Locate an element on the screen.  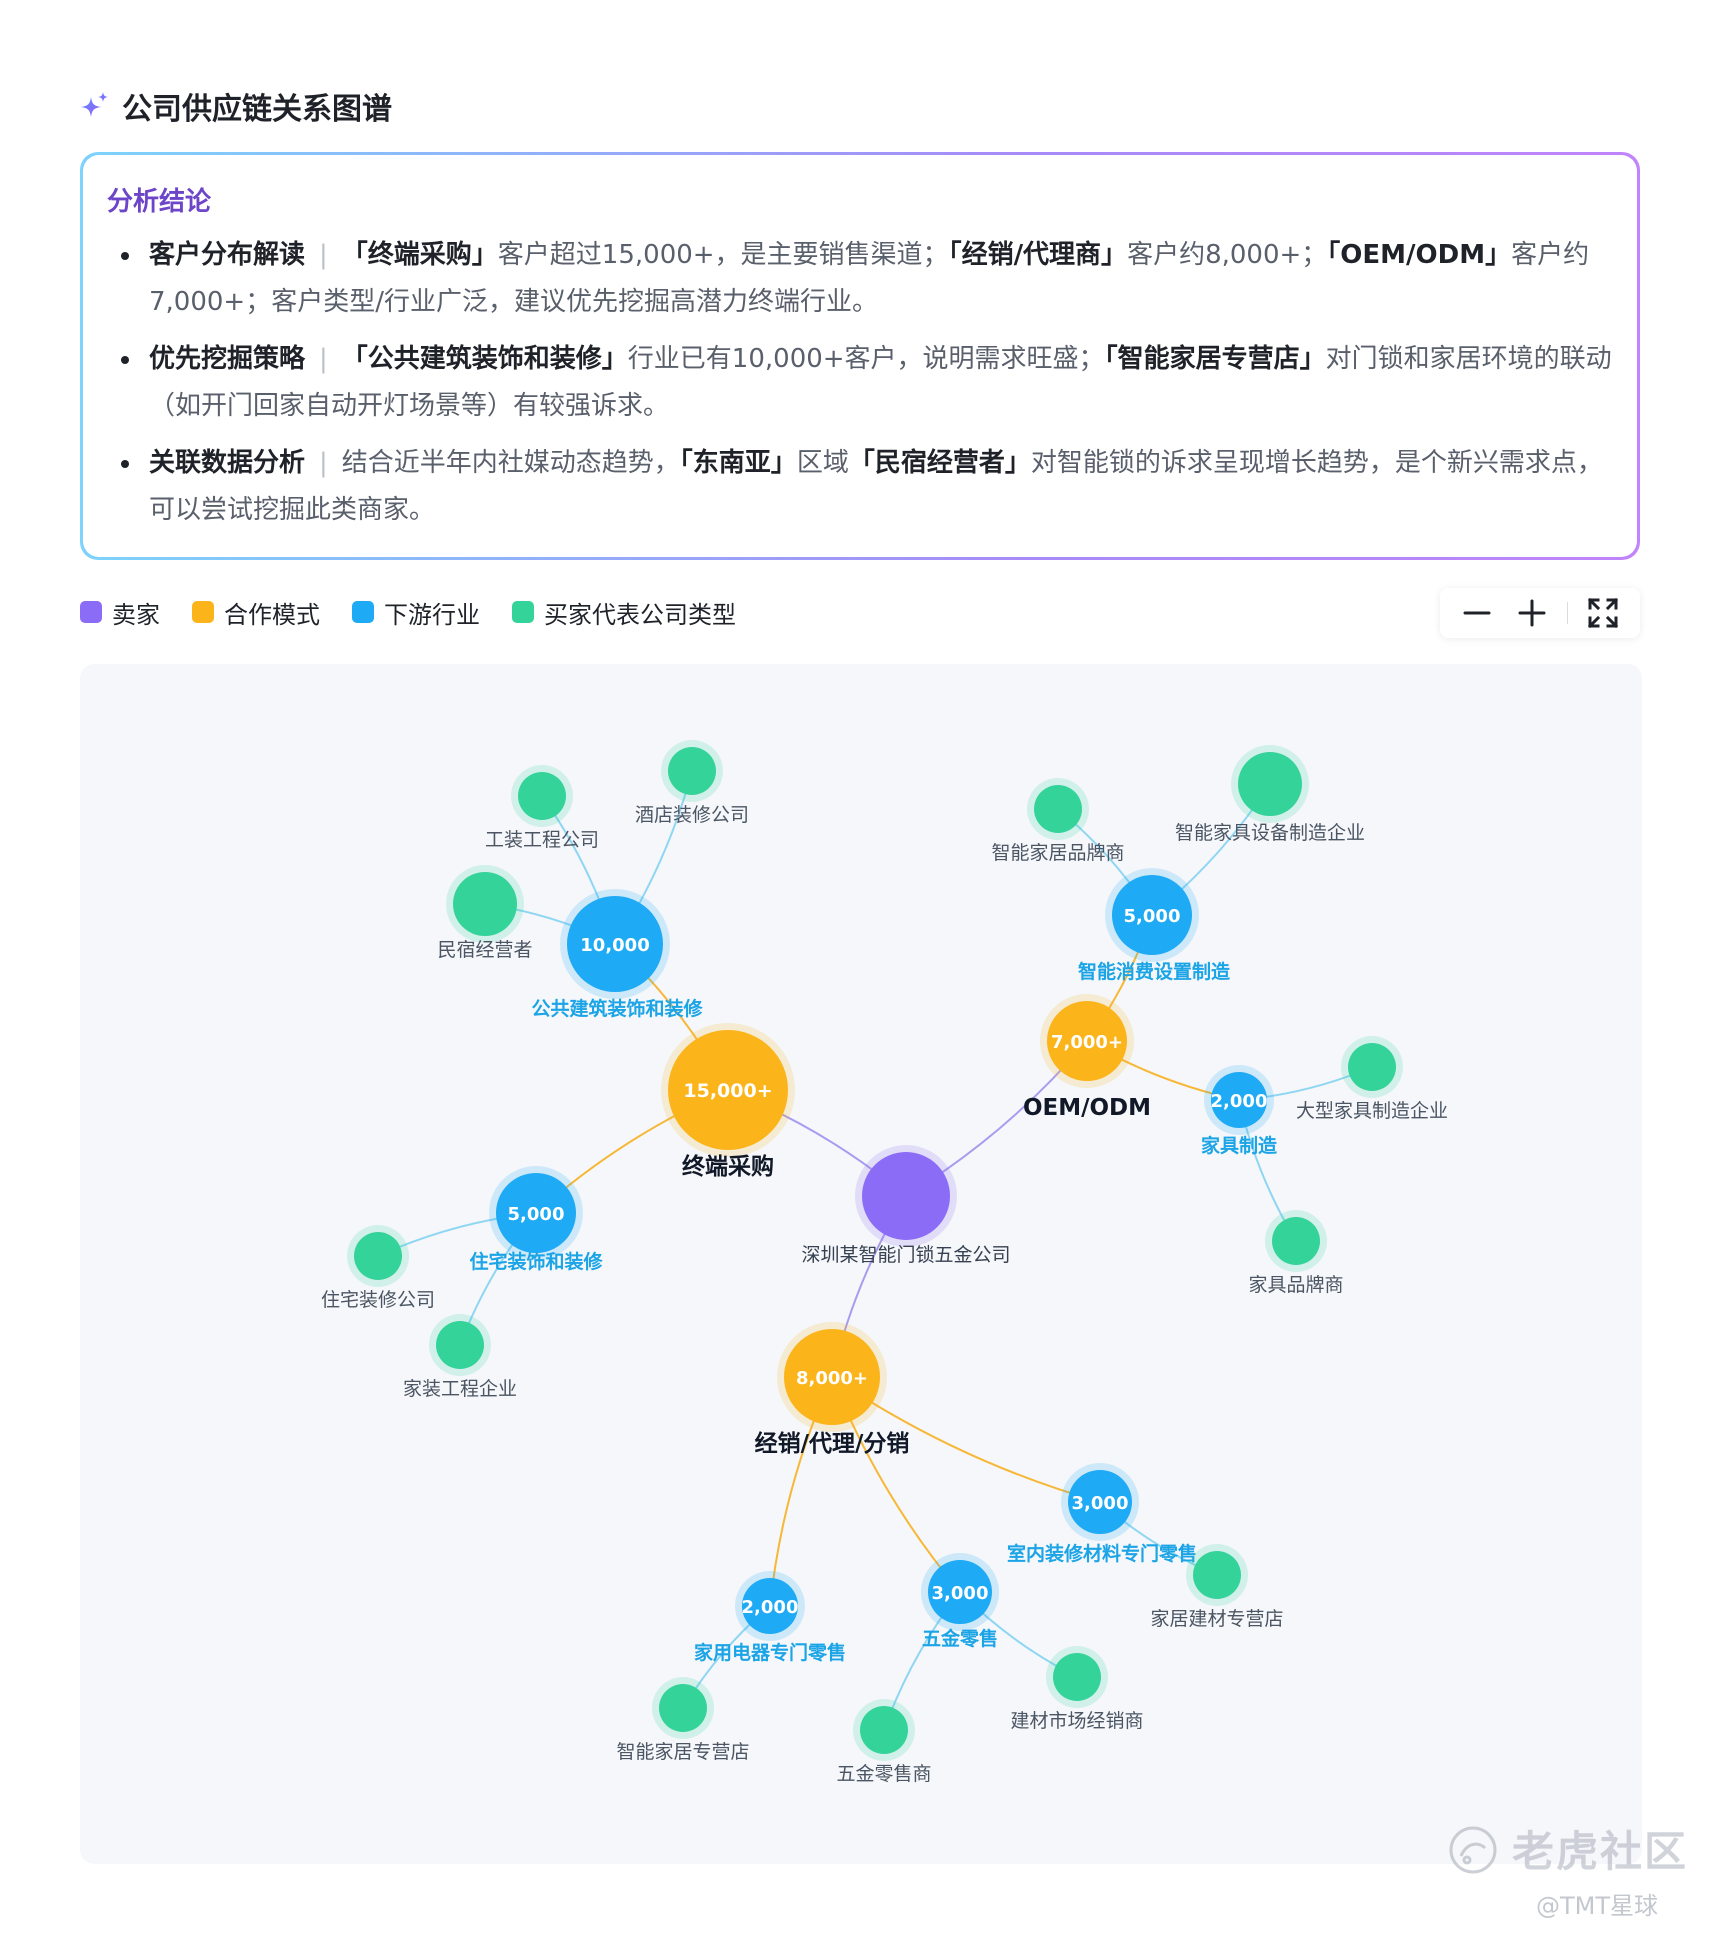
legend-label: 买家代表公司类型 is located at coordinates (640, 614).